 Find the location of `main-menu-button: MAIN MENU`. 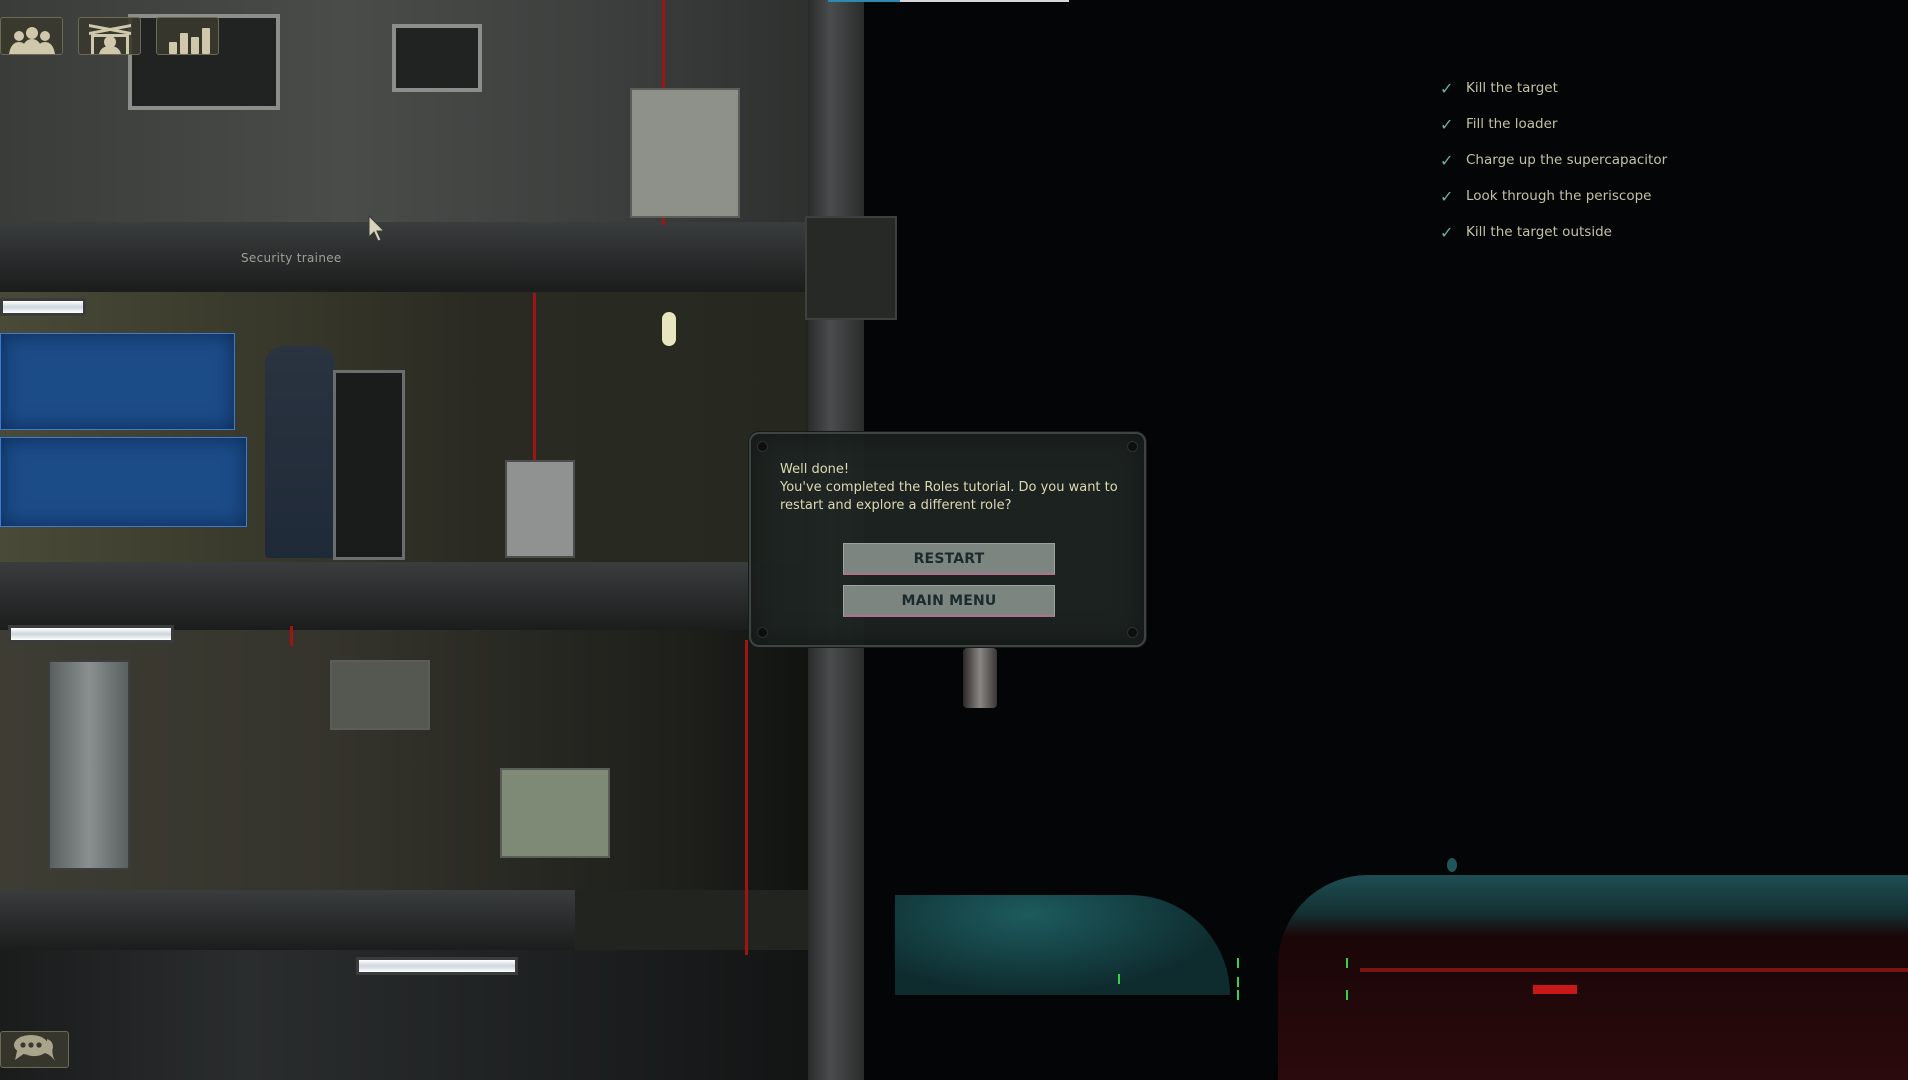

main-menu-button: MAIN MENU is located at coordinates (949, 601).